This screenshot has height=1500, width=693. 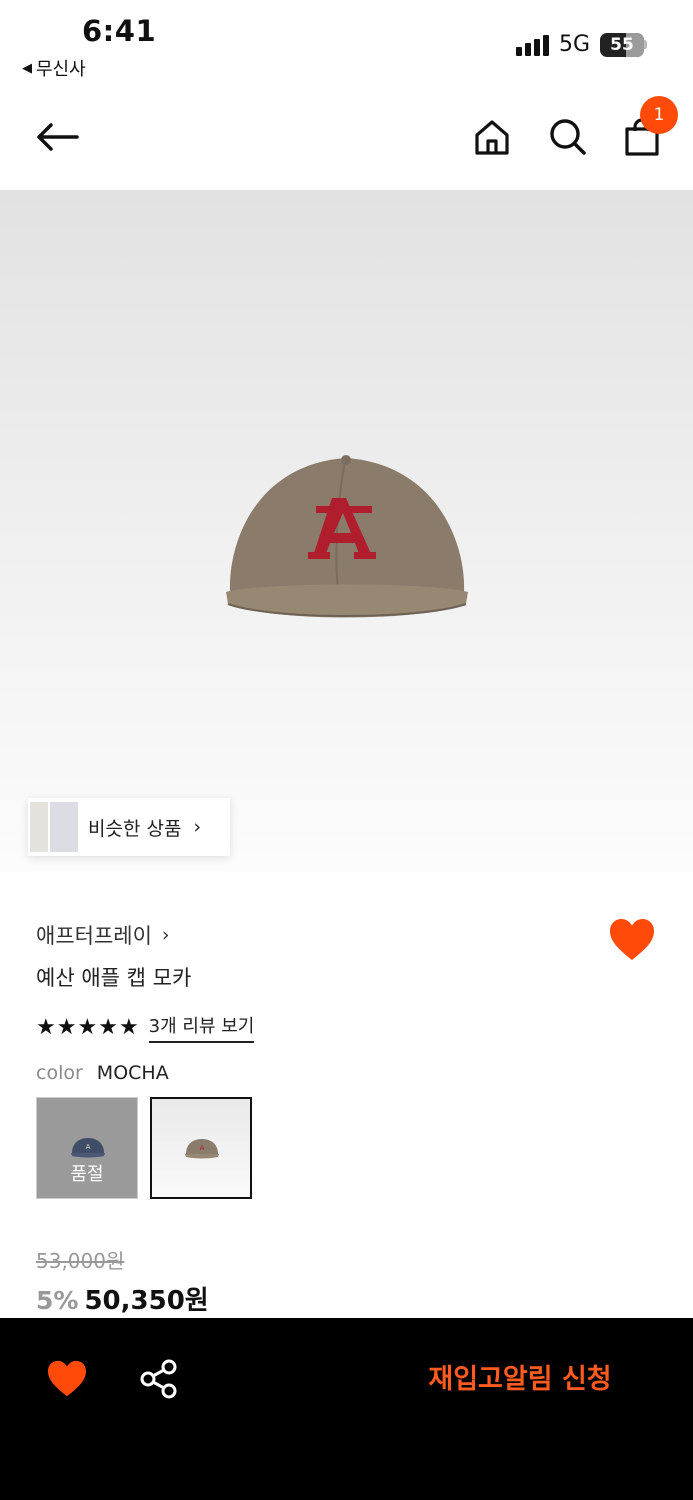 What do you see at coordinates (532, 45) in the screenshot?
I see `signal-icon` at bounding box center [532, 45].